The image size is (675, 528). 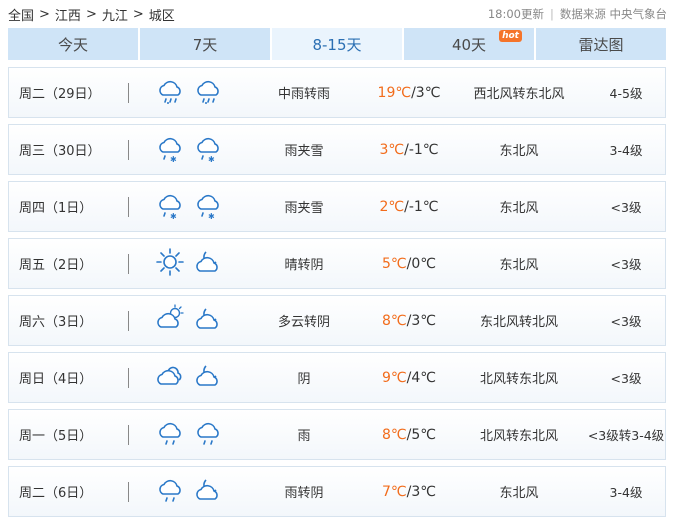 I want to click on temperature: 2℃/-1℃, so click(x=409, y=206).